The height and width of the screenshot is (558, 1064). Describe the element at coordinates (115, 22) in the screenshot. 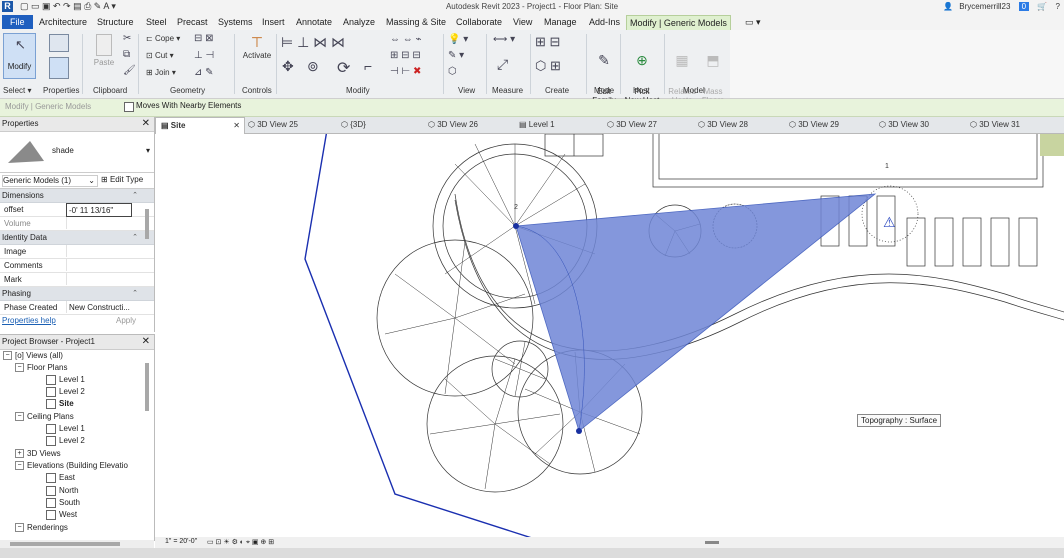

I see `tab-structure: Structure` at that location.